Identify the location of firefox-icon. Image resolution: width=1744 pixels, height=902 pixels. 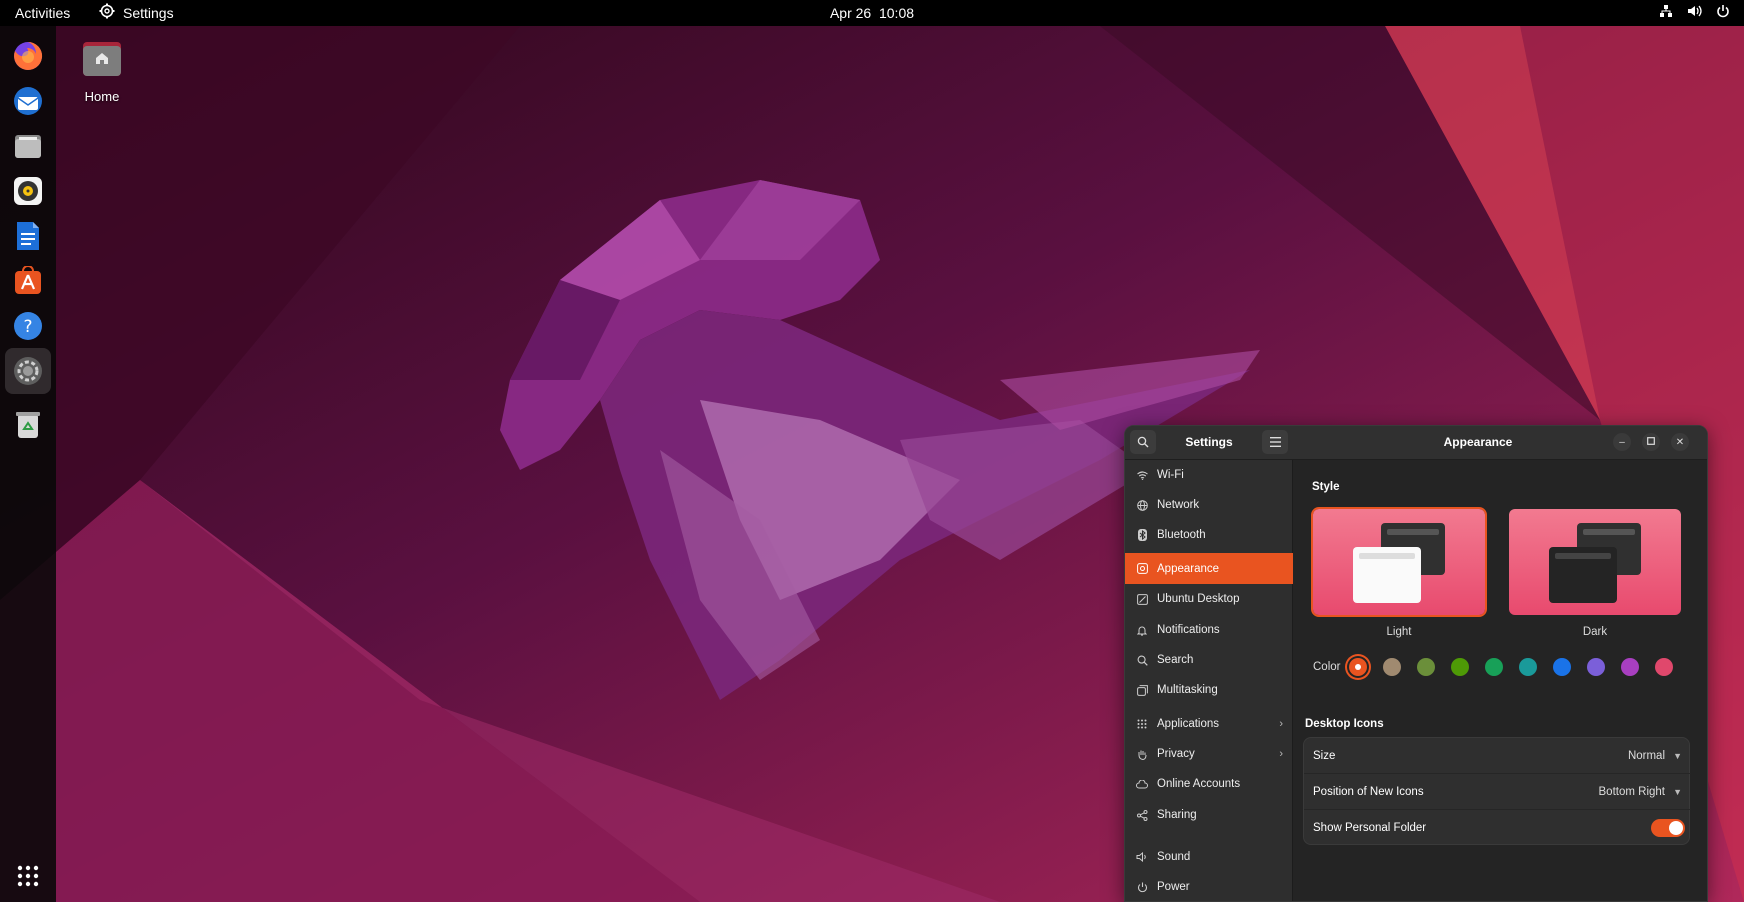
(28, 55).